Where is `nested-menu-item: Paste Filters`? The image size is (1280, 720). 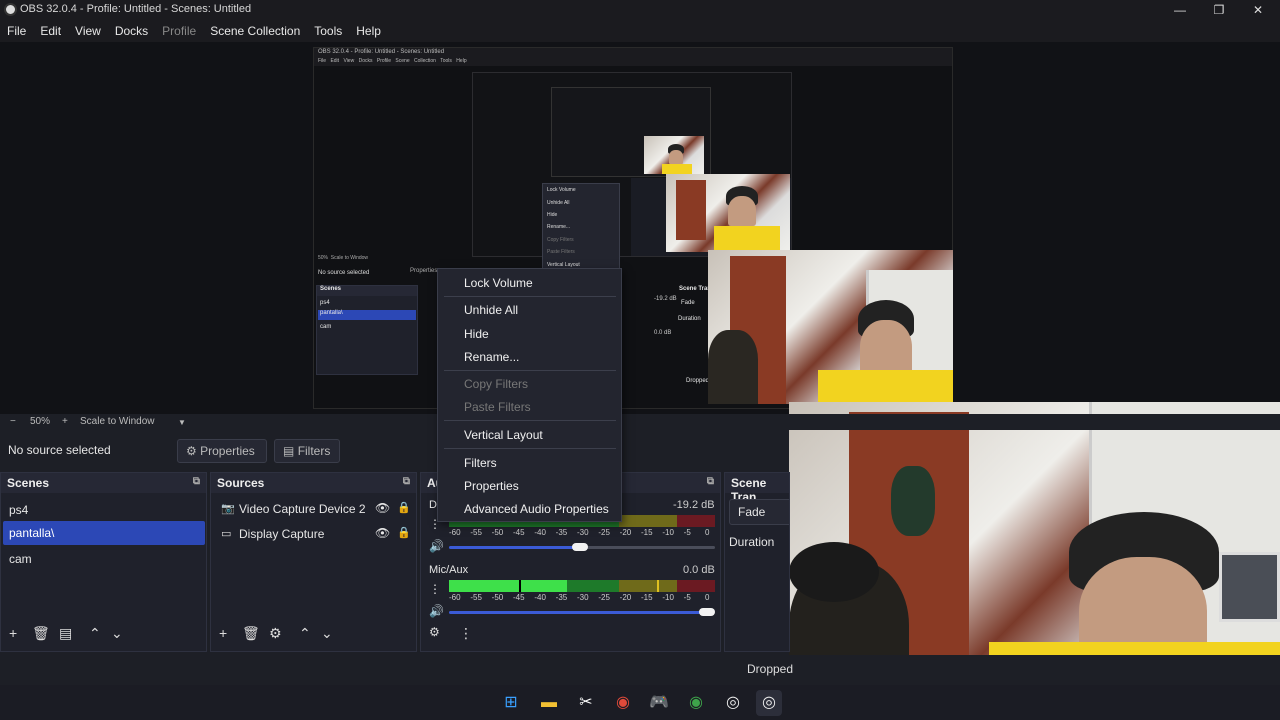 nested-menu-item: Paste Filters is located at coordinates (561, 252).